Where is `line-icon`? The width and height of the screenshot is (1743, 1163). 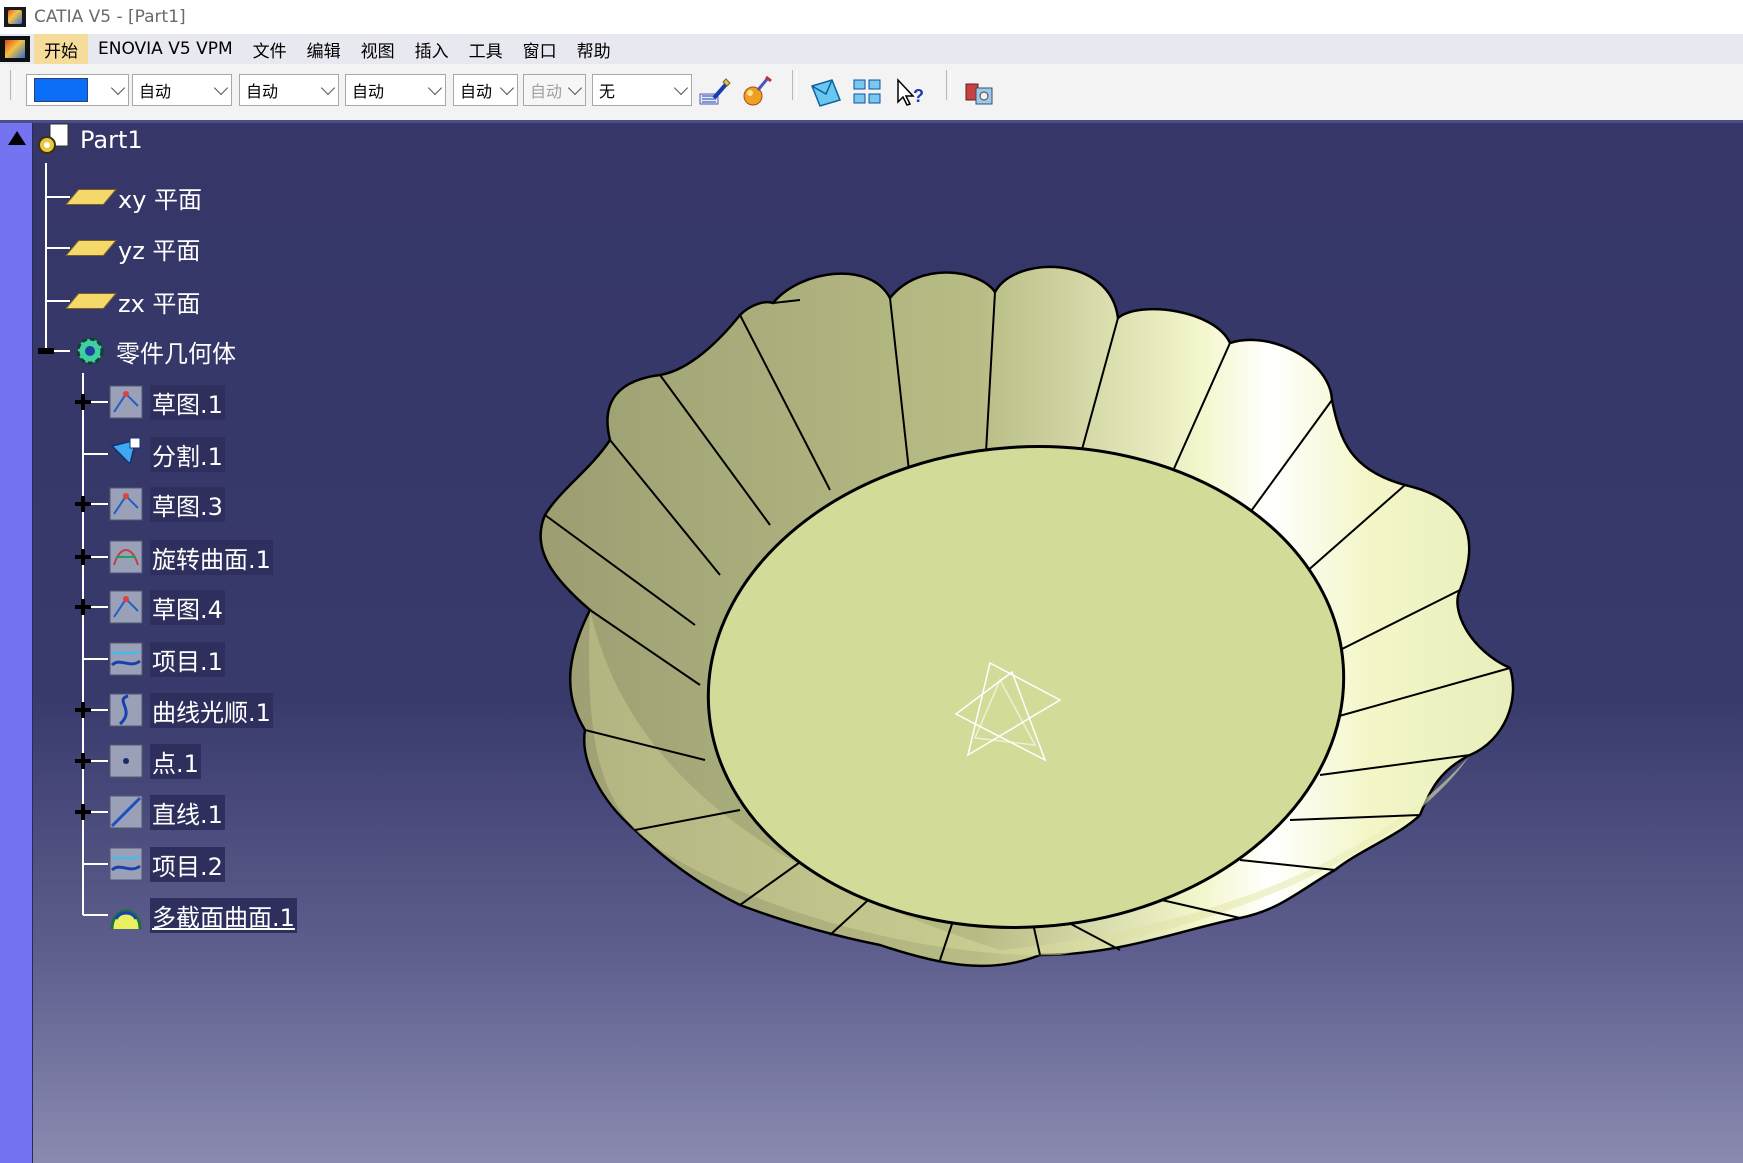 line-icon is located at coordinates (126, 812).